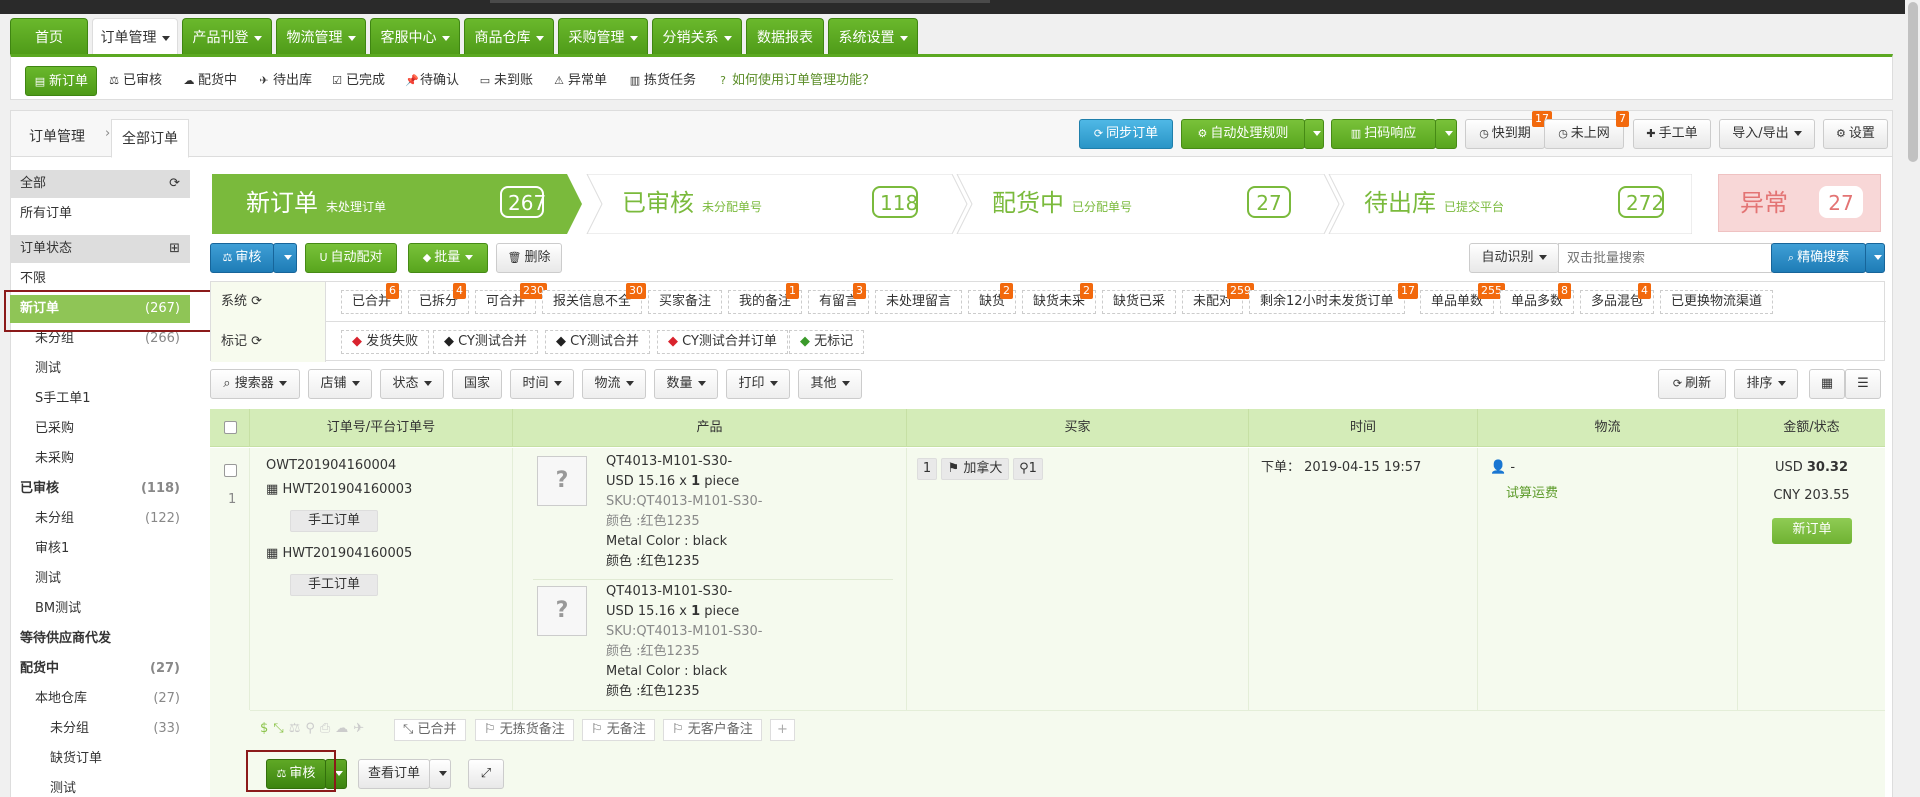 This screenshot has height=797, width=1920. What do you see at coordinates (100, 459) in the screenshot?
I see `sidebar-status-item: 未采购` at bounding box center [100, 459].